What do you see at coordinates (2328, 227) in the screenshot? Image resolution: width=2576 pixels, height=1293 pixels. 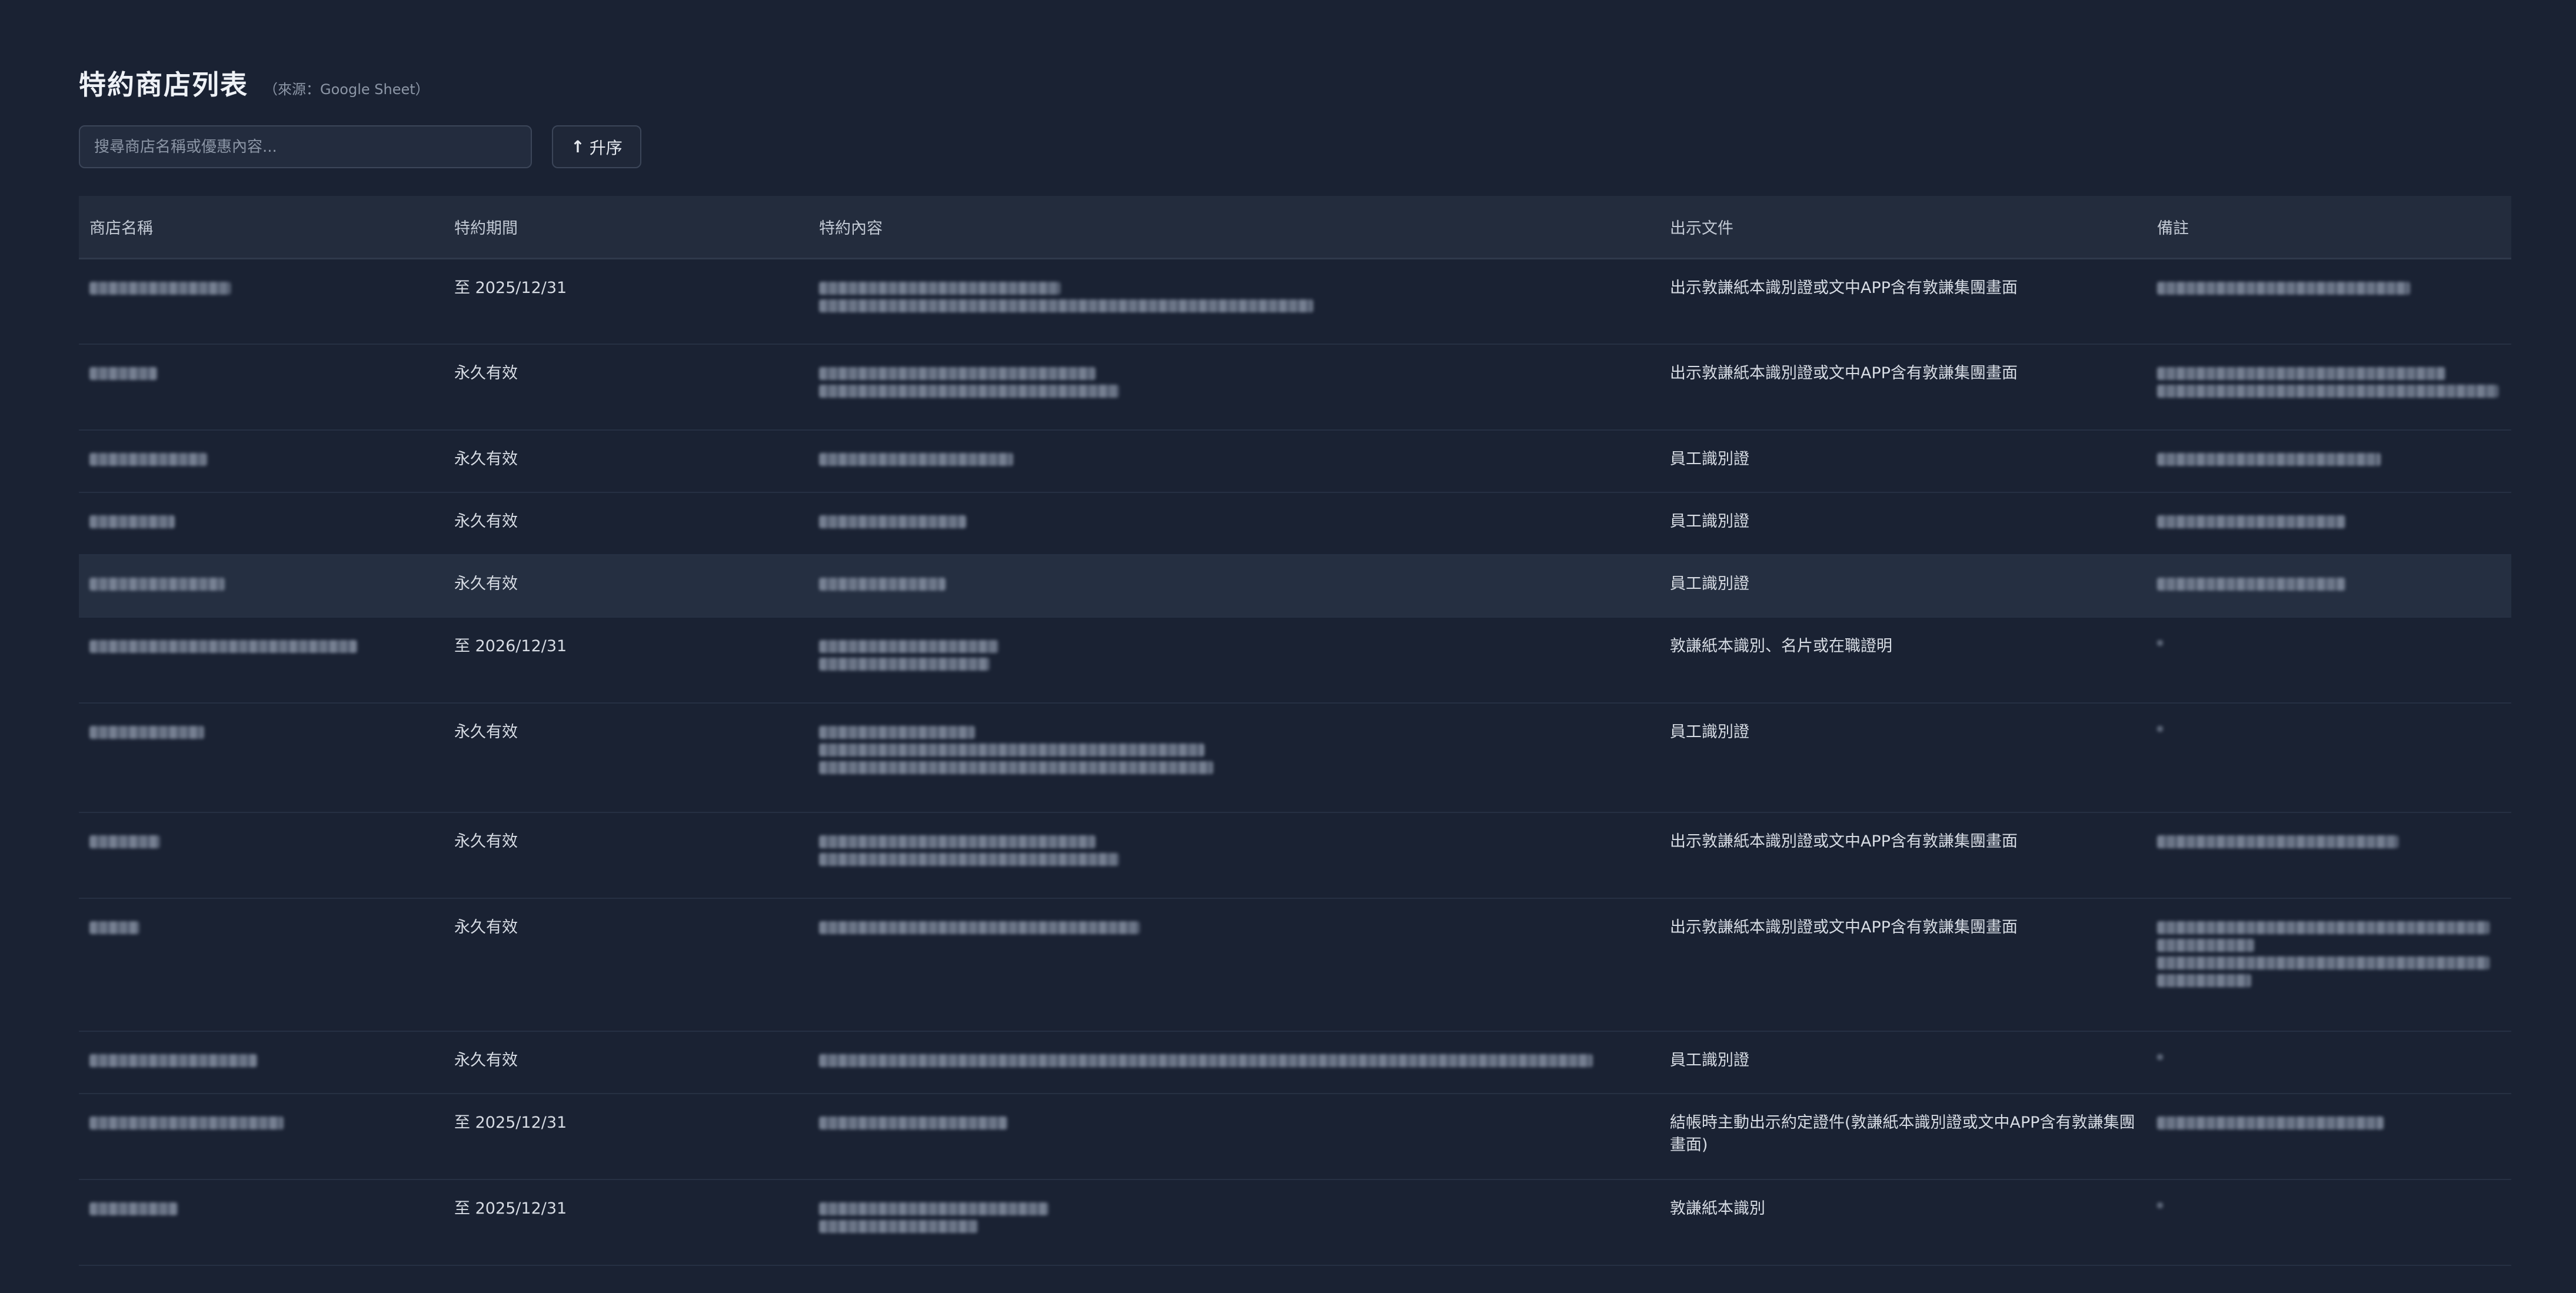 I see `column-header-notes: 備註` at bounding box center [2328, 227].